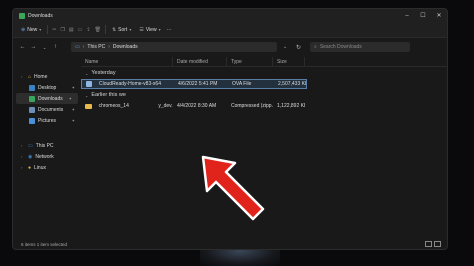 This screenshot has width=474, height=266. What do you see at coordinates (98, 30) in the screenshot?
I see `delete-icon: 🗑` at bounding box center [98, 30].